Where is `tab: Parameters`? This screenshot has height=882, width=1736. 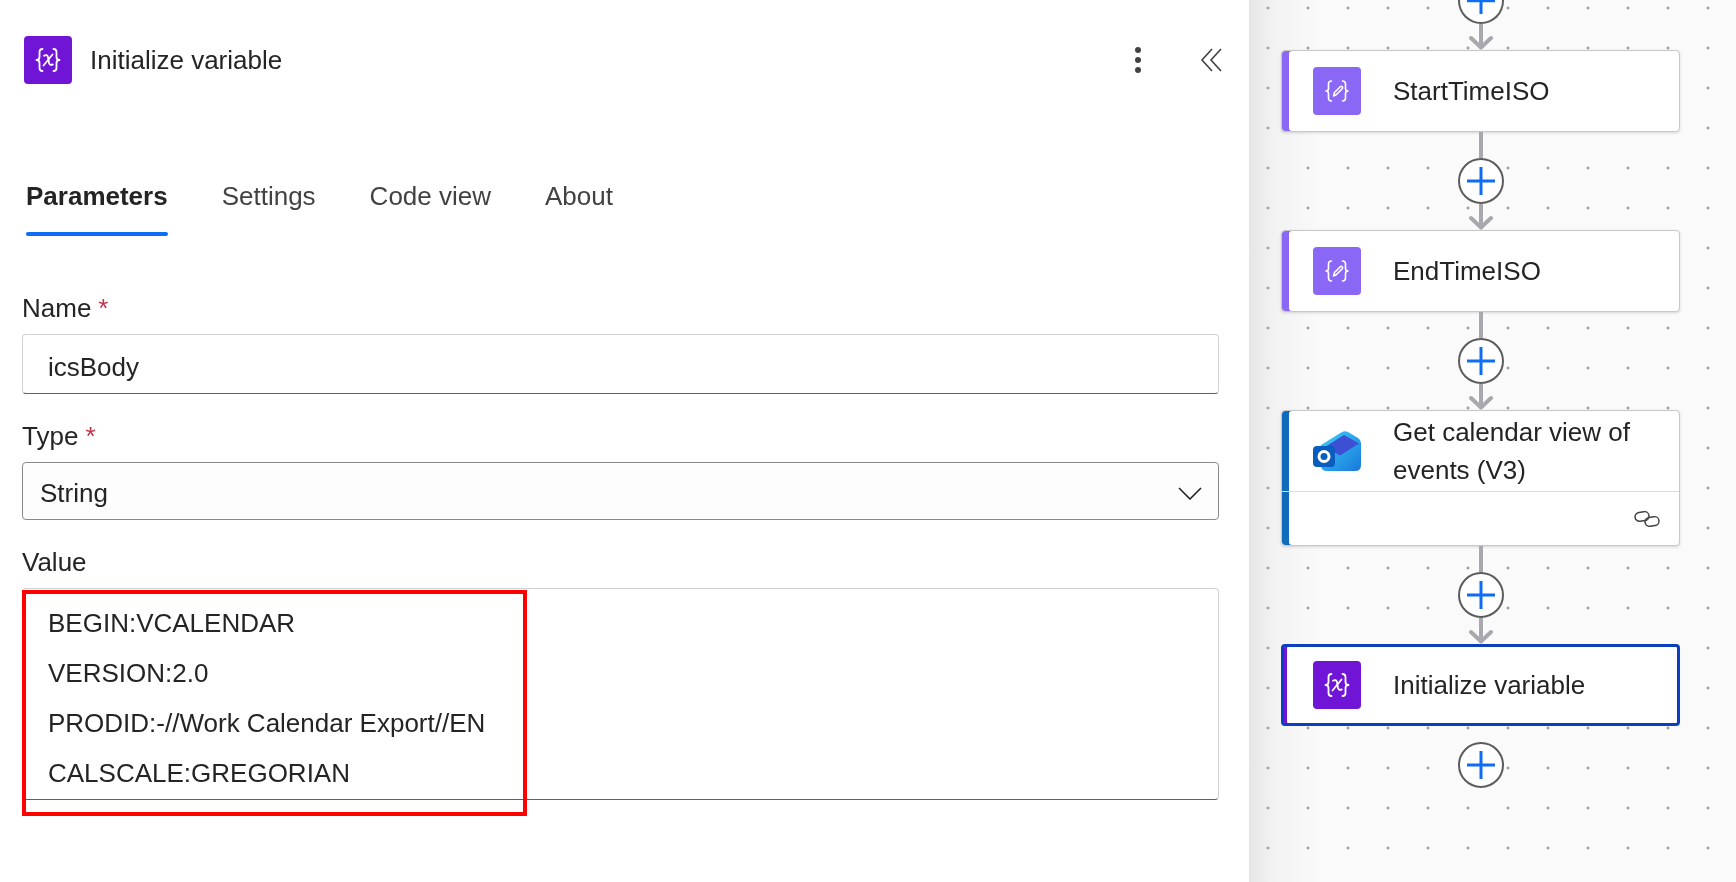 tab: Parameters is located at coordinates (97, 207).